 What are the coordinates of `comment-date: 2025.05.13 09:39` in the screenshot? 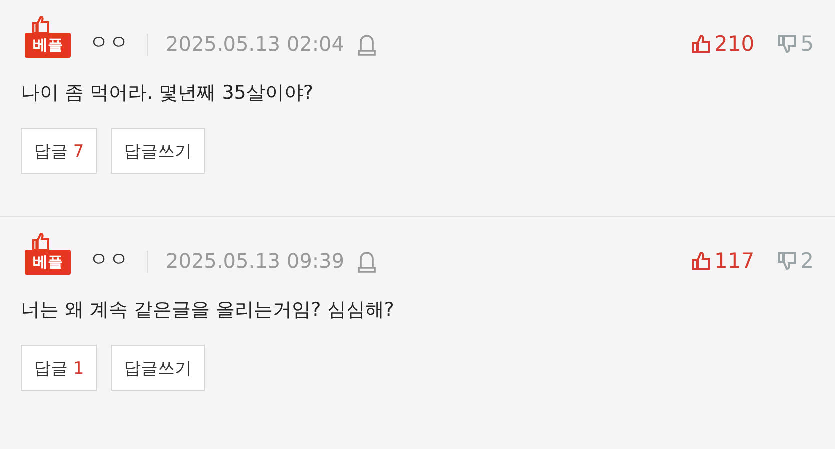 It's located at (255, 262).